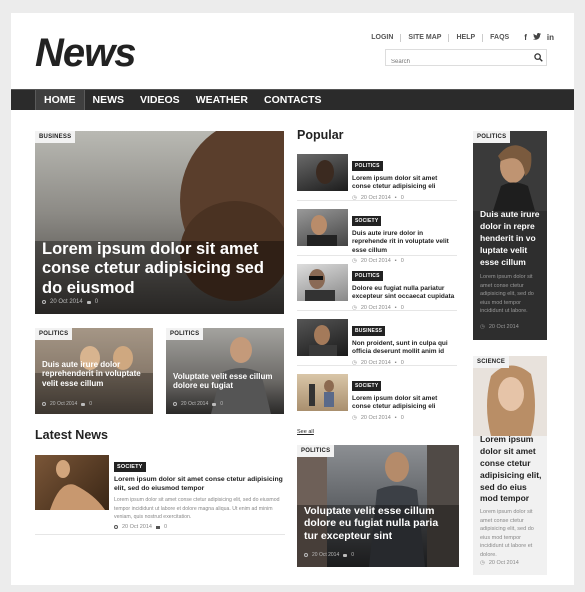 This screenshot has height=592, width=585. What do you see at coordinates (536, 37) in the screenshot?
I see `twitter-icon` at bounding box center [536, 37].